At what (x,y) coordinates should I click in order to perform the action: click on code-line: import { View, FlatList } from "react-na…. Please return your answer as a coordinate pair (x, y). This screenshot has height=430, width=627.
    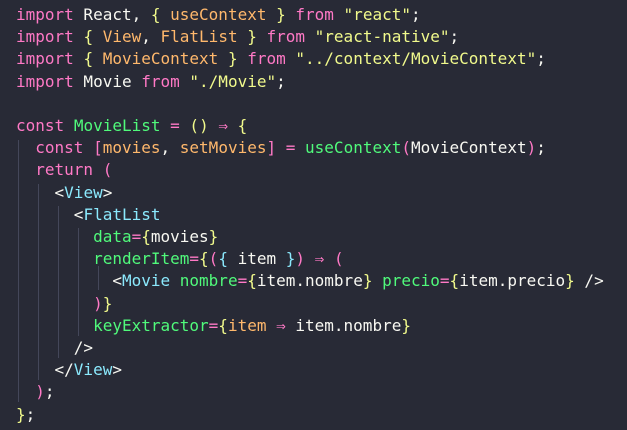
    Looking at the image, I should click on (237, 37).